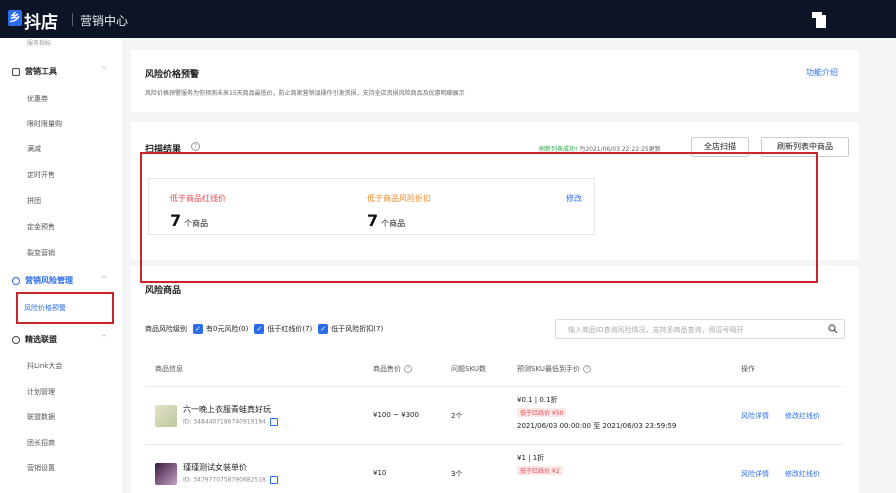 The image size is (896, 493). Describe the element at coordinates (448, 19) in the screenshot. I see `top-bar: 乡 抖店 营销中心` at that location.